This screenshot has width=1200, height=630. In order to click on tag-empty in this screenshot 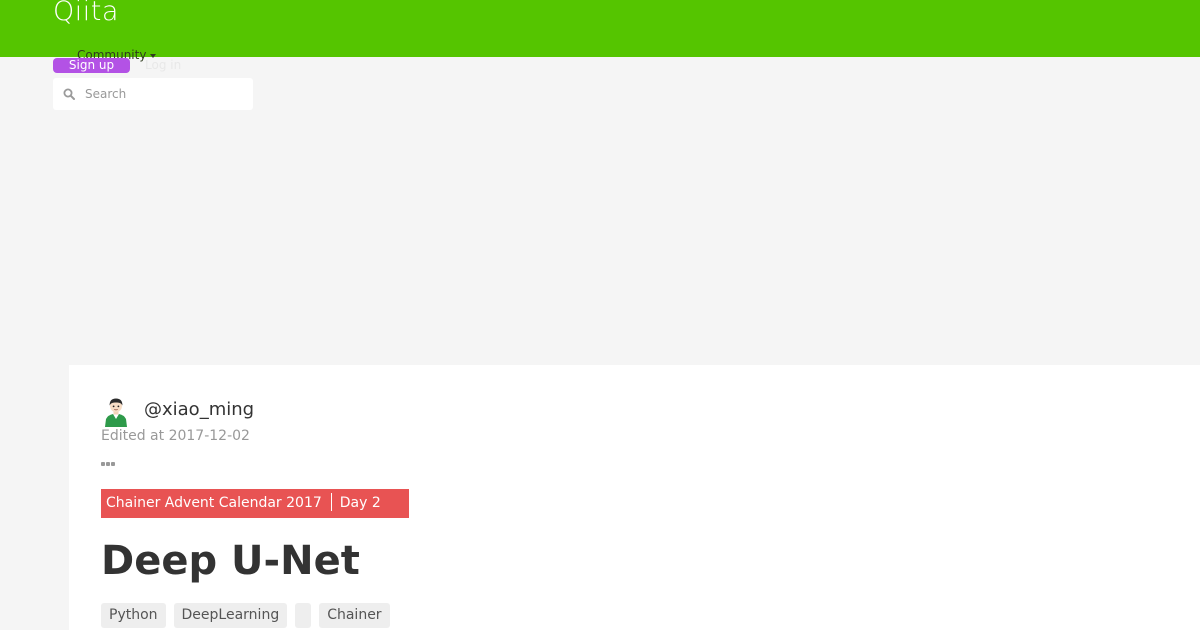, I will do `click(303, 615)`.